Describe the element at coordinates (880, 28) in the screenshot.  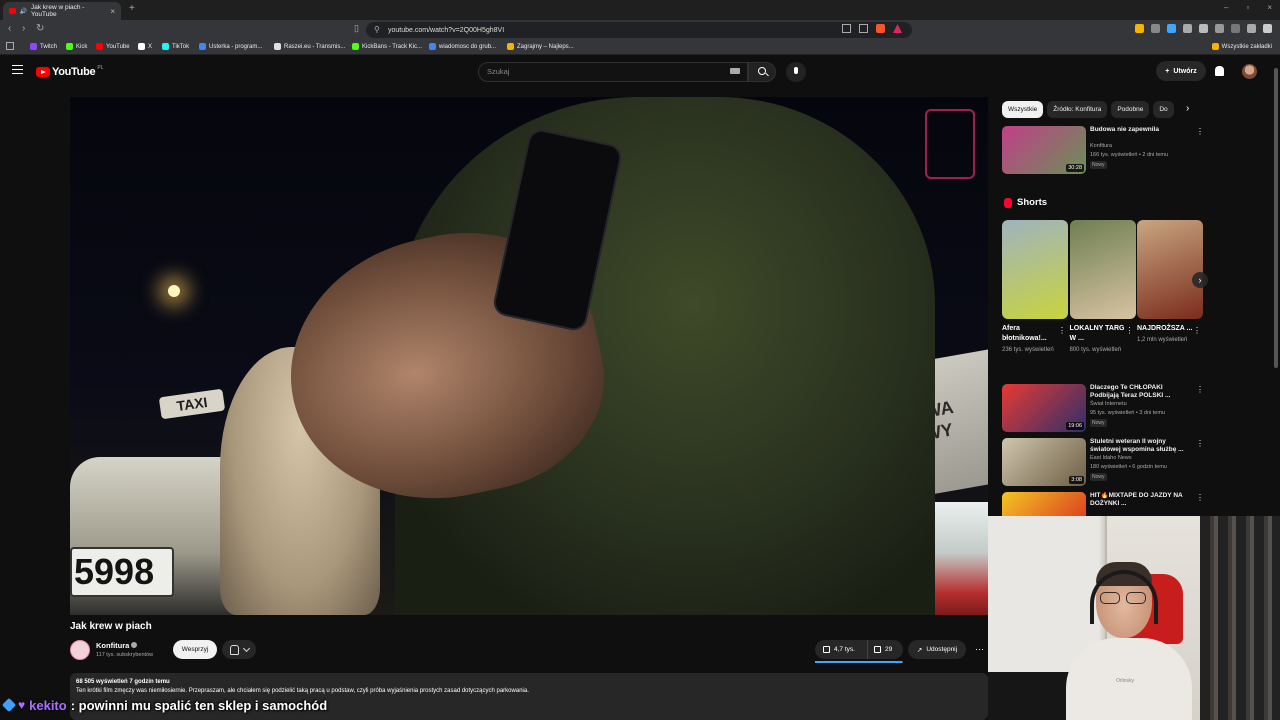
I see `brave-shield-icon` at that location.